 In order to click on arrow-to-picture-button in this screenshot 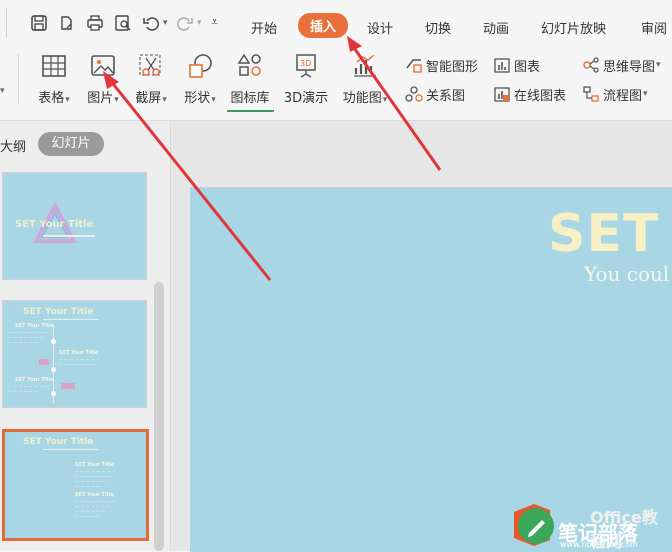, I will do `click(187, 176)`.